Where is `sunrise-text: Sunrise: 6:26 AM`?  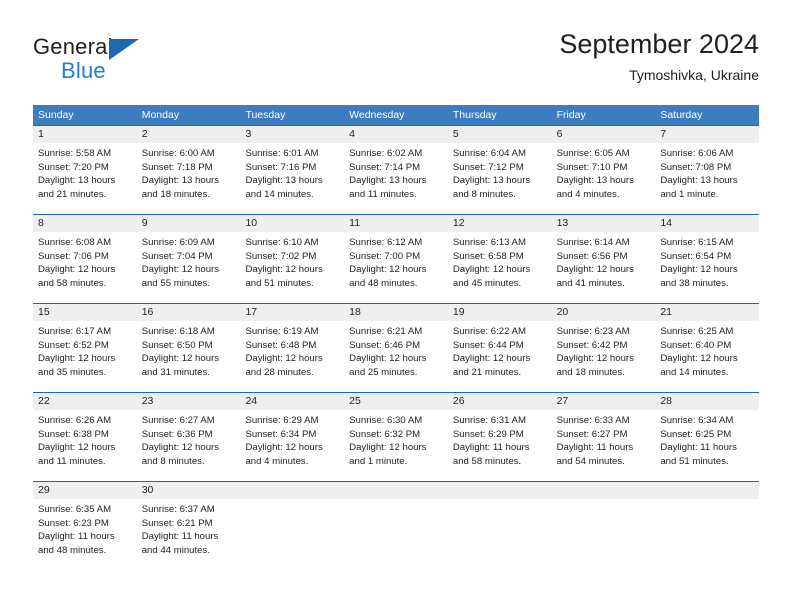
sunrise-text: Sunrise: 6:26 AM is located at coordinates (75, 420).